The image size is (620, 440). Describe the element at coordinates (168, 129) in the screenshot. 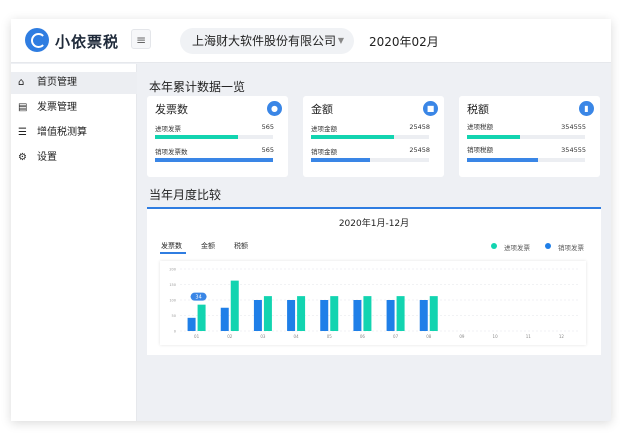

I see `metric-label: 进项发票` at that location.